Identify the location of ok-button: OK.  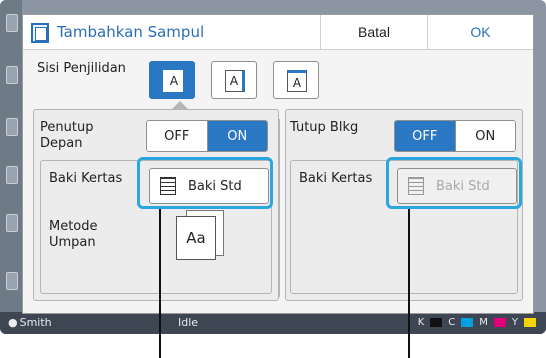
(480, 32).